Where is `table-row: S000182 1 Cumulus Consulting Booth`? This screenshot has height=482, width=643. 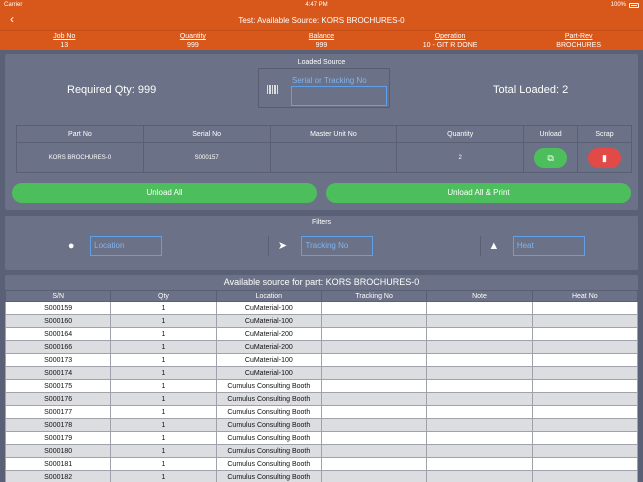 table-row: S000182 1 Cumulus Consulting Booth is located at coordinates (321, 476).